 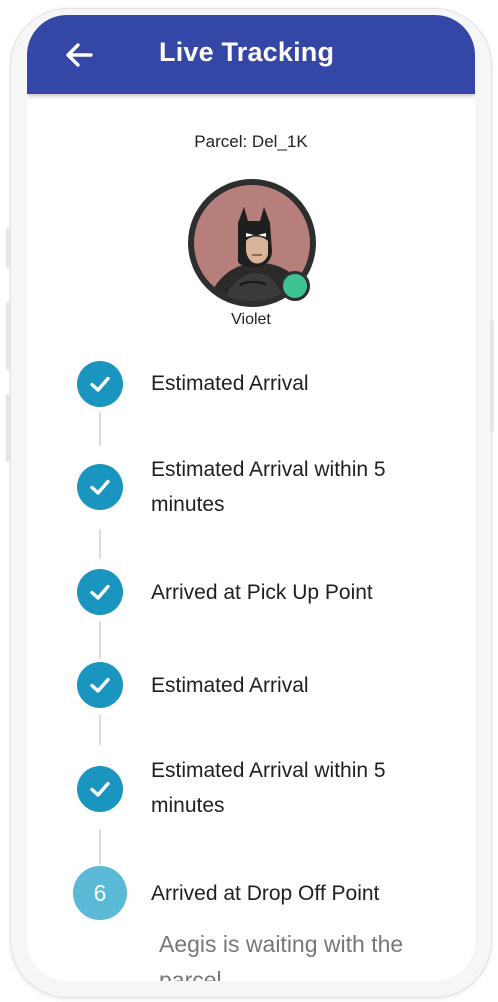 What do you see at coordinates (268, 487) in the screenshot?
I see `step-2-label: Estimated Arrival within 5 minutes` at bounding box center [268, 487].